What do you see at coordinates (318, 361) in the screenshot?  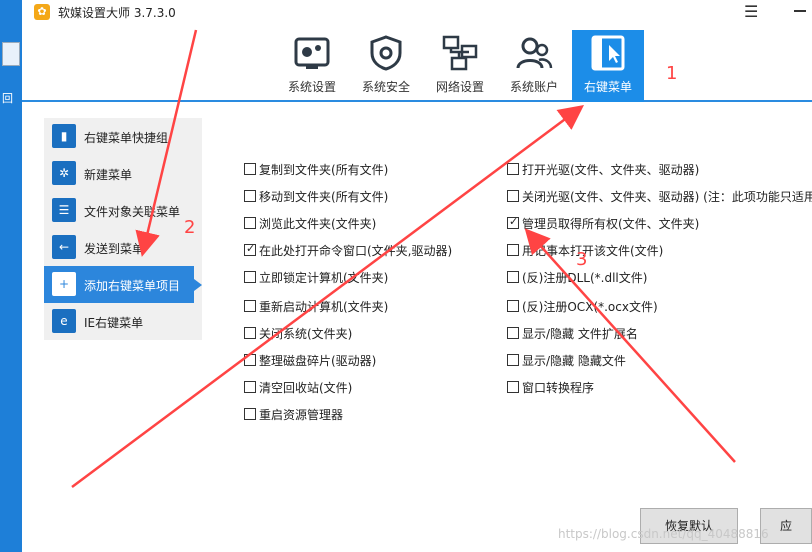 I see `option-label: 整理磁盘碎片(驱动器)` at bounding box center [318, 361].